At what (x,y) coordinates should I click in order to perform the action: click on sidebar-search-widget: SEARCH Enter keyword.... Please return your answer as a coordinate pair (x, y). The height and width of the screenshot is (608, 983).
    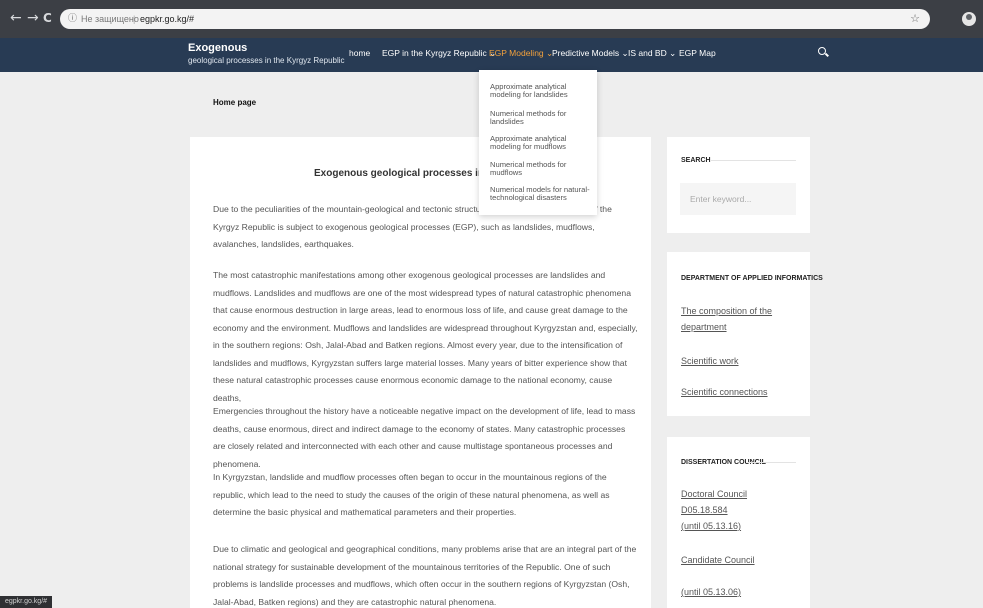
    Looking at the image, I should click on (738, 185).